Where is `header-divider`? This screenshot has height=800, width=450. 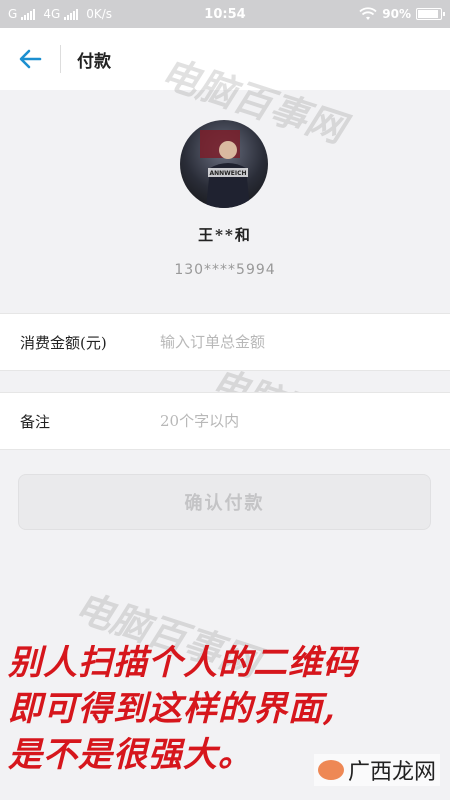
header-divider is located at coordinates (60, 59).